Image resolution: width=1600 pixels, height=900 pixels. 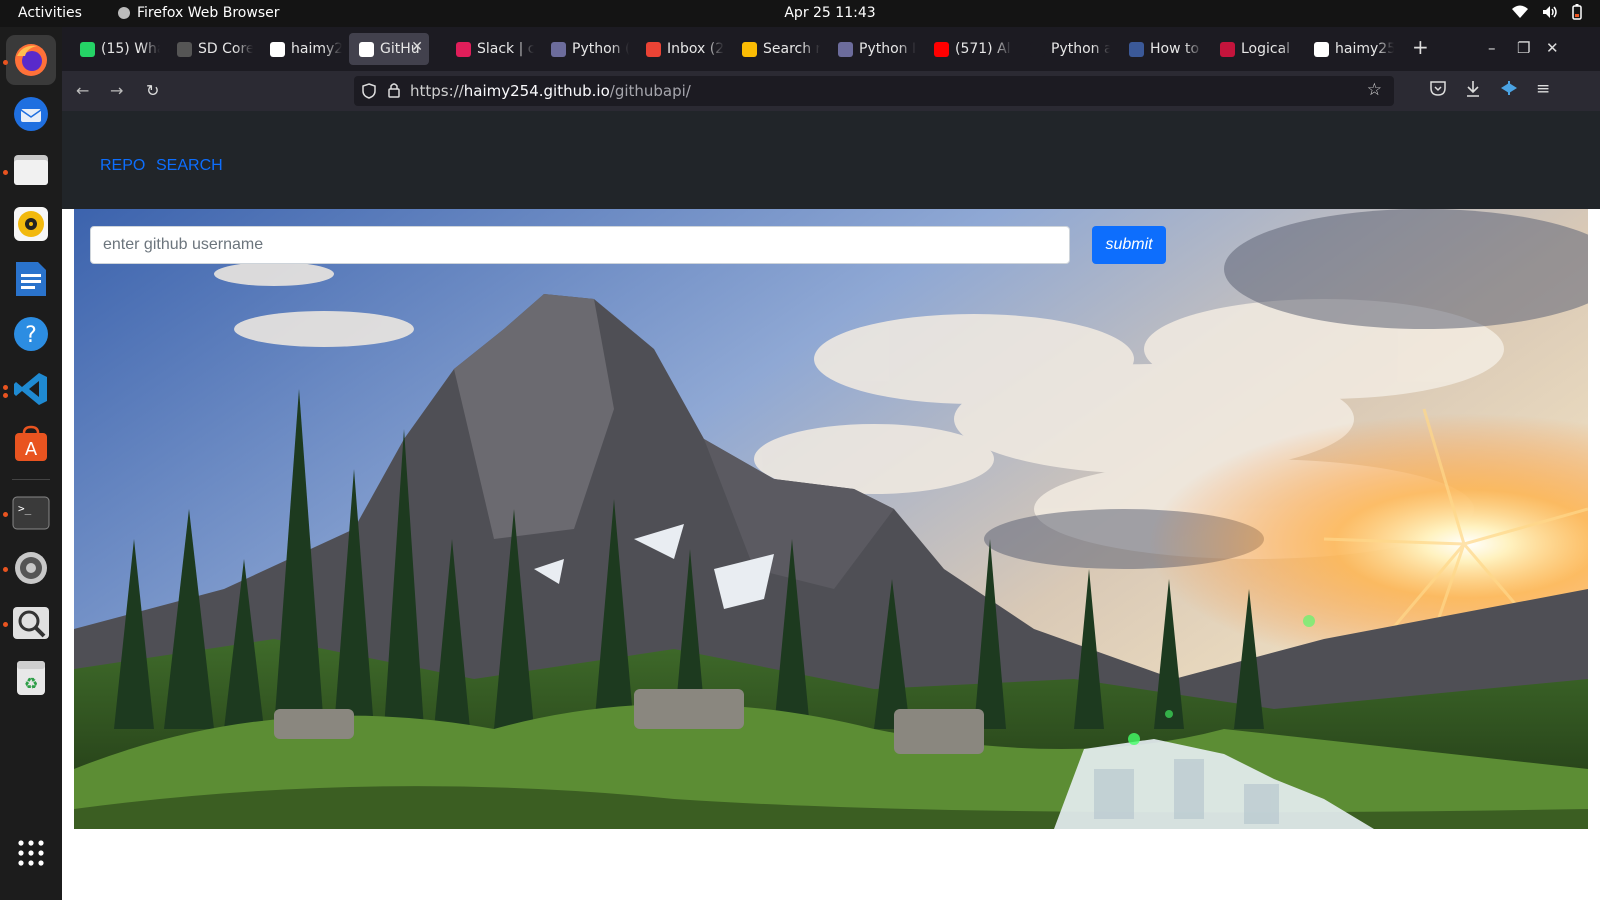 What do you see at coordinates (116, 90) in the screenshot?
I see `forward-button: →` at bounding box center [116, 90].